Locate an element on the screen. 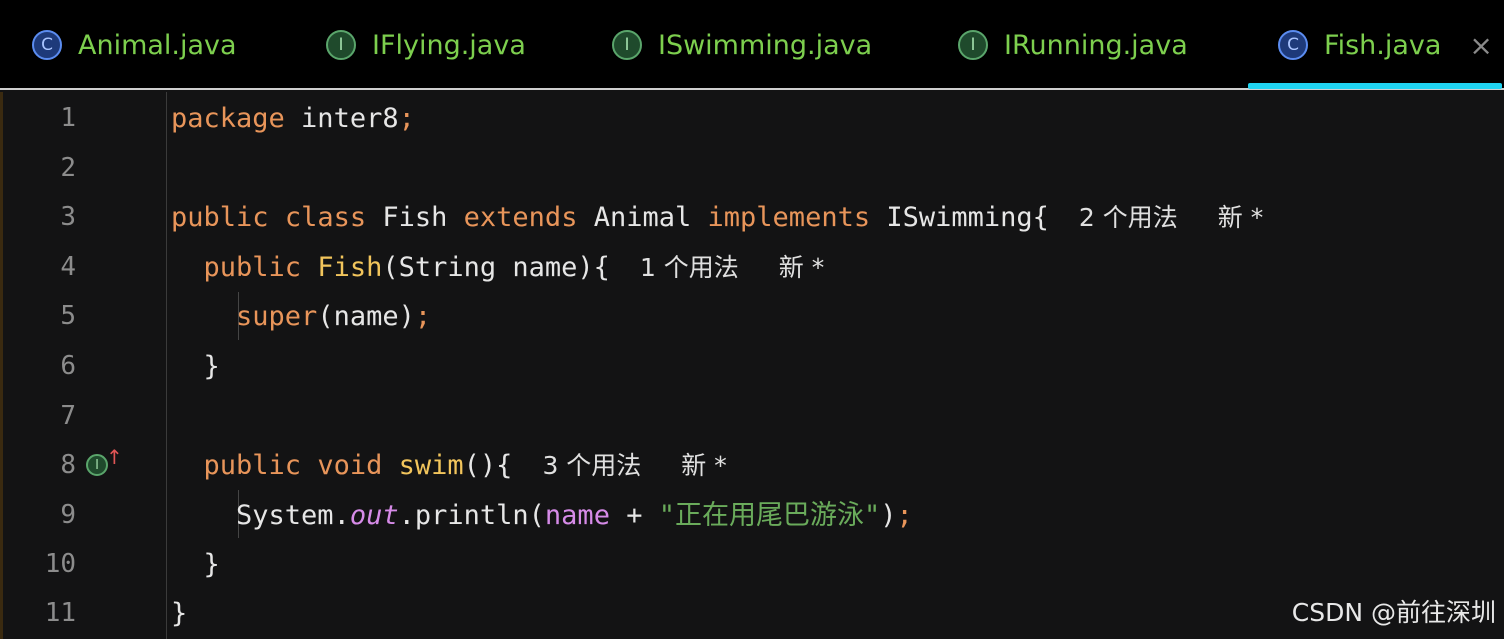 The width and height of the screenshot is (1504, 639). tab-fish-java: C Fish.java × is located at coordinates (1385, 45).